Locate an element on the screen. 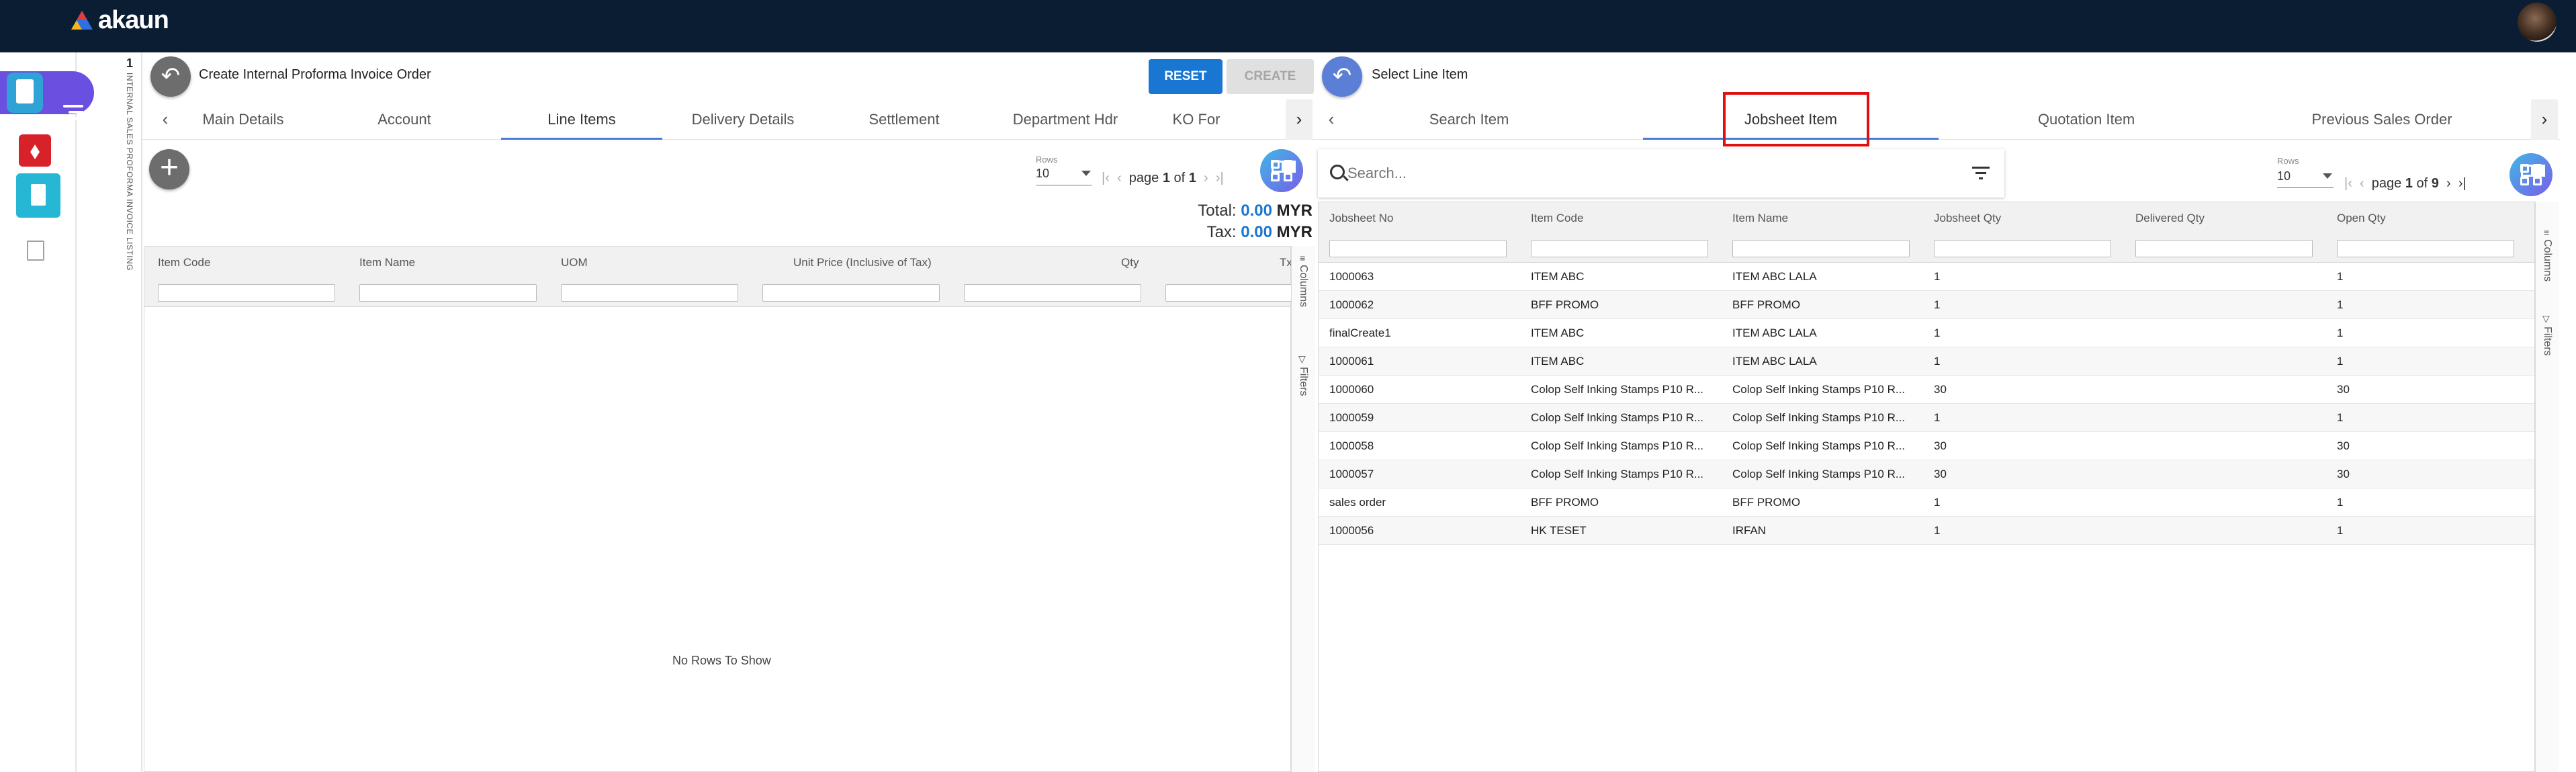 This screenshot has width=2576, height=772. col-uom: UOM is located at coordinates (575, 262).